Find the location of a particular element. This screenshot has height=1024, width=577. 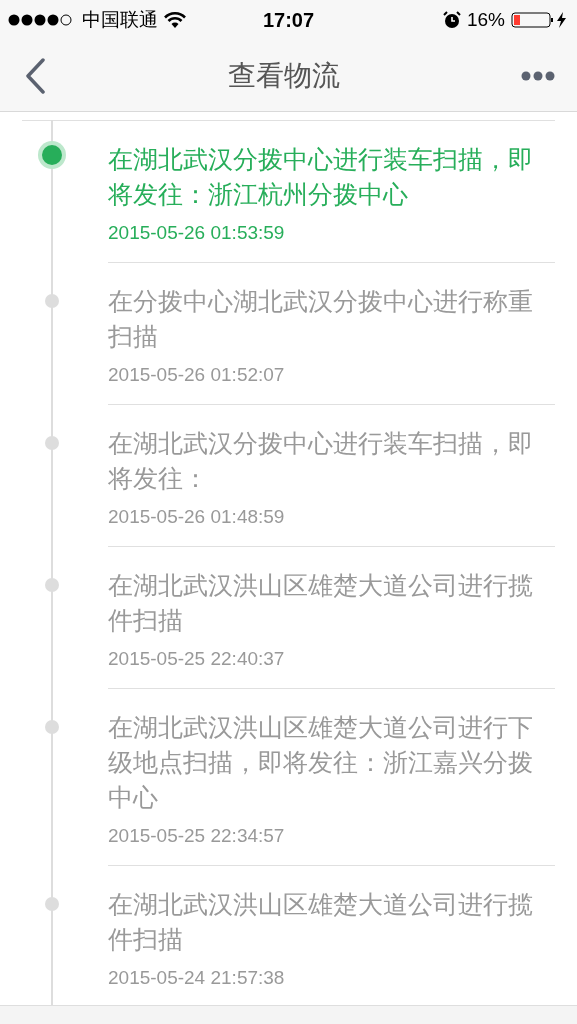

clock-time: 17:07 is located at coordinates (288, 19).